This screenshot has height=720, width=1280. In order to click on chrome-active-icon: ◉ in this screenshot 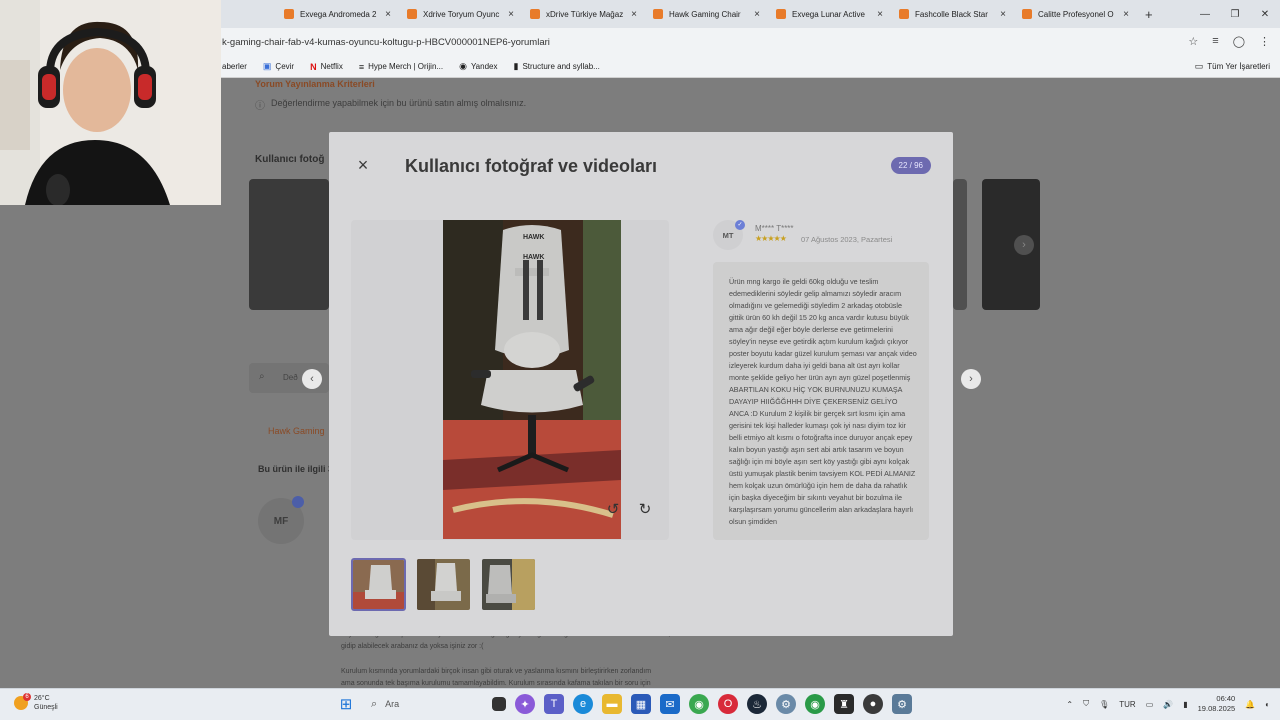, I will do `click(815, 704)`.